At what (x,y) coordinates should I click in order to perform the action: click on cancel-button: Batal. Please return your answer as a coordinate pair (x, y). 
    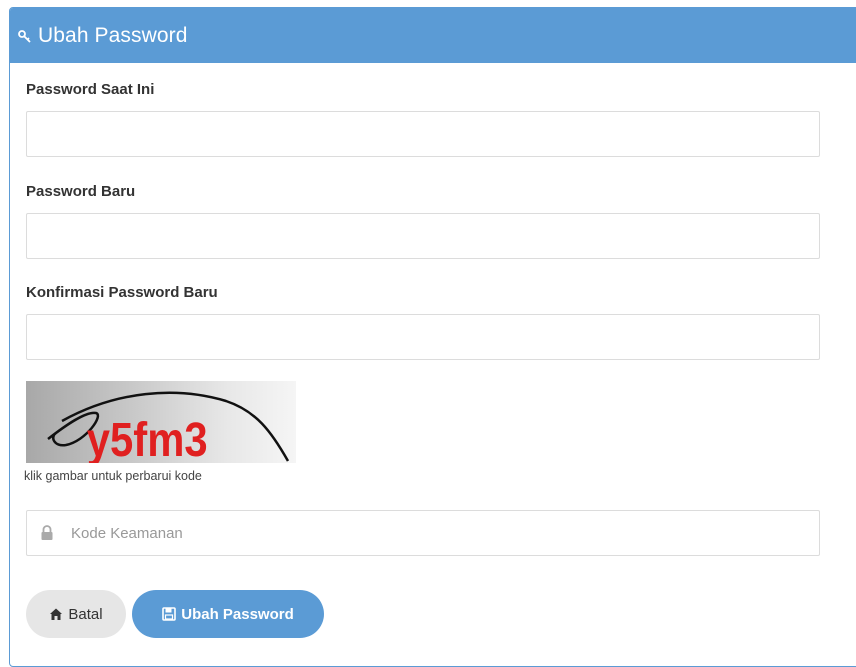
    Looking at the image, I should click on (76, 614).